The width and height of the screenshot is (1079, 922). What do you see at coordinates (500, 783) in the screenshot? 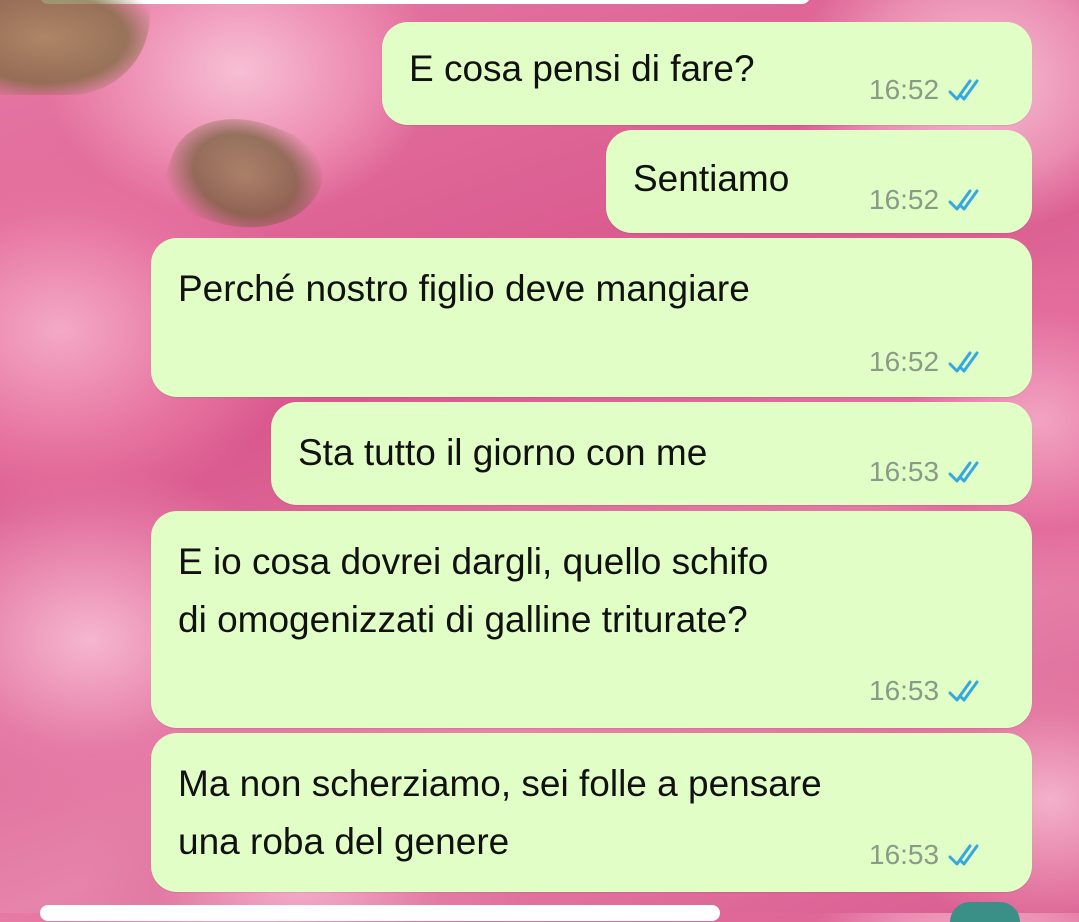
I see `message-text-line: Ma non scherziamo, sei folle a pensare` at bounding box center [500, 783].